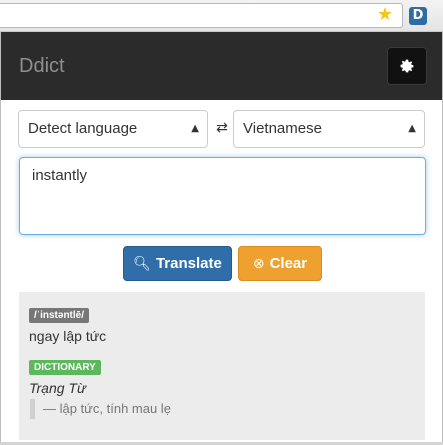  I want to click on clear-button-label: Clear, so click(288, 263).